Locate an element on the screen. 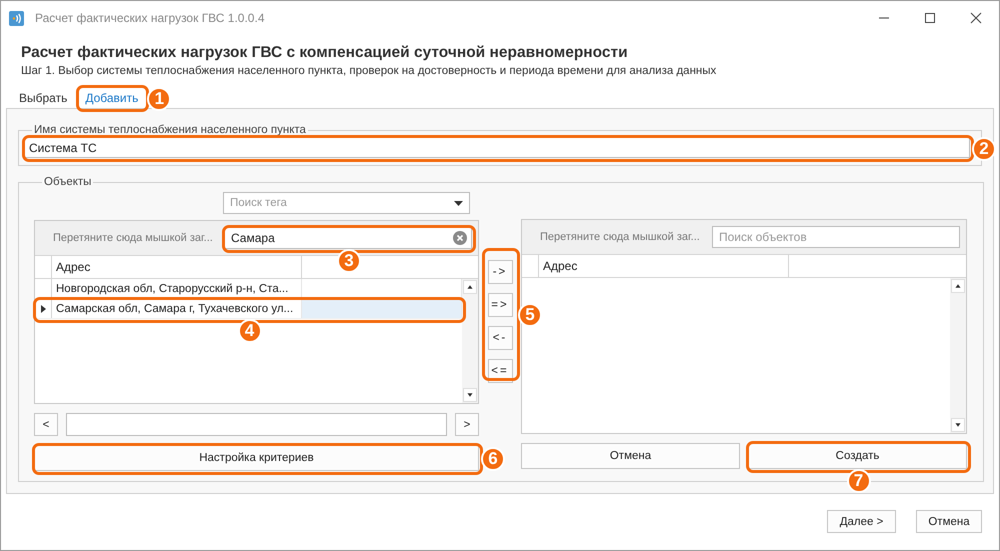 This screenshot has height=551, width=1000. group-label: Объекты is located at coordinates (67, 182).